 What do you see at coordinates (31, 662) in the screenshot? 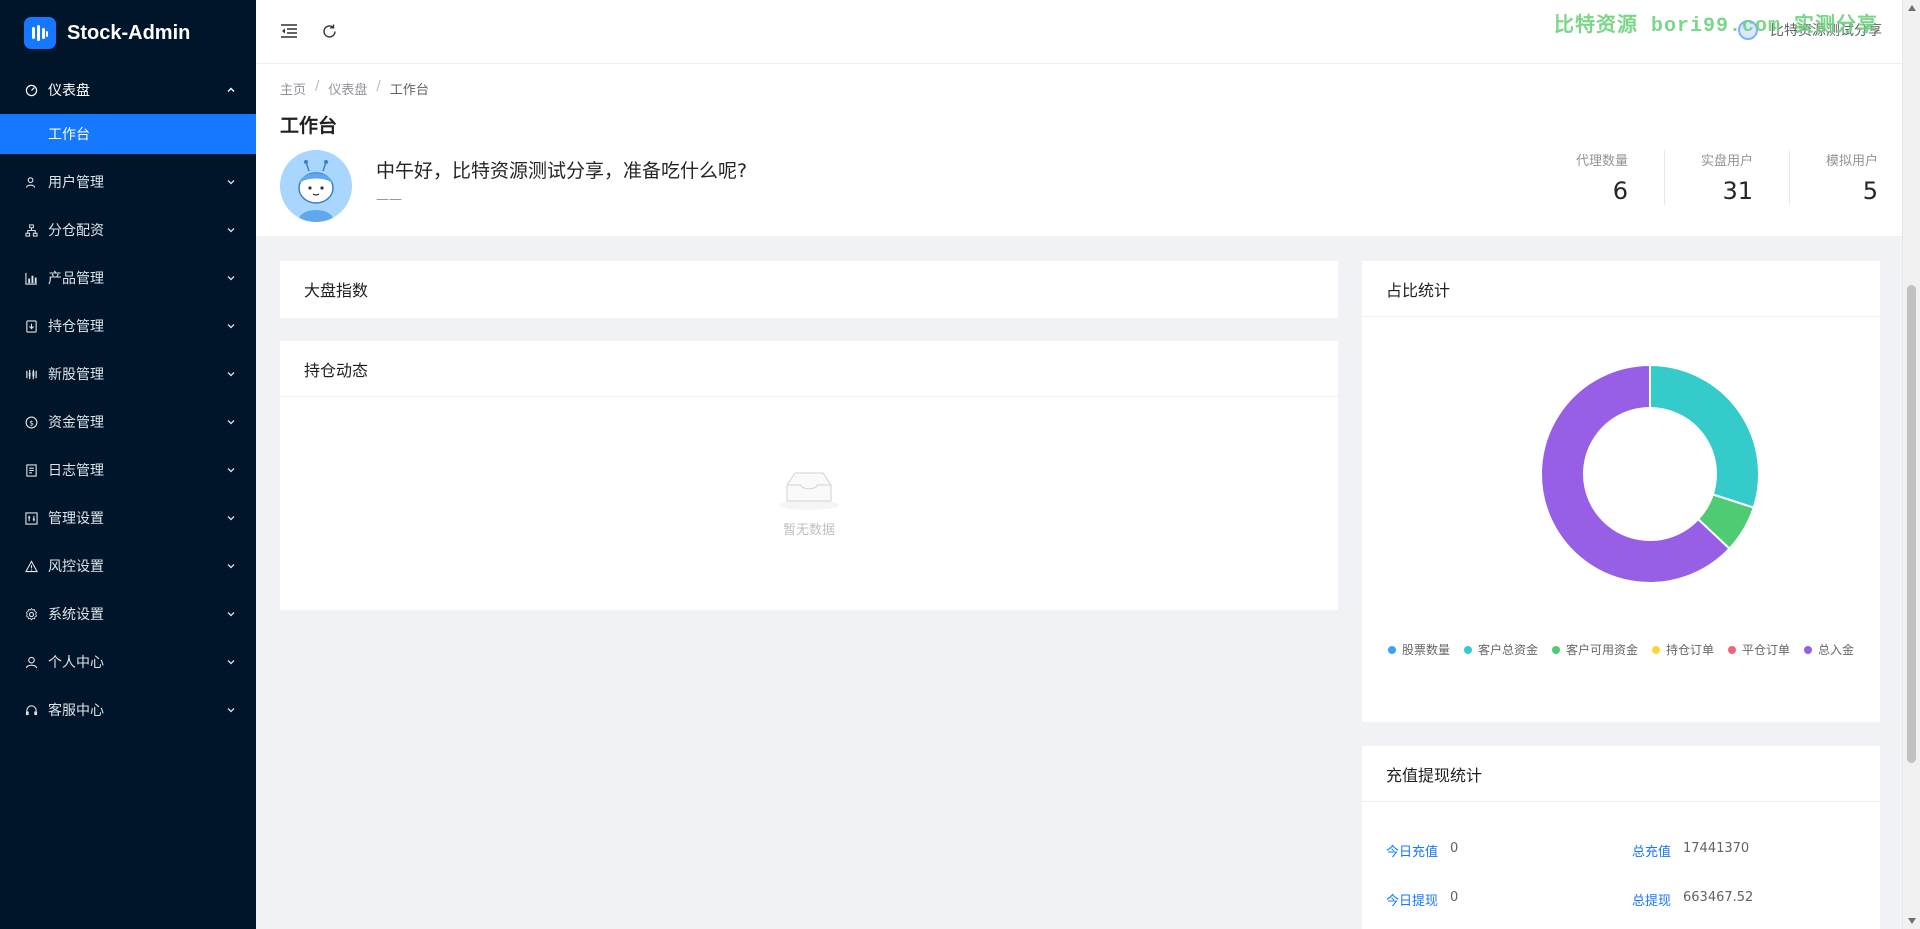
I see `person-icon` at bounding box center [31, 662].